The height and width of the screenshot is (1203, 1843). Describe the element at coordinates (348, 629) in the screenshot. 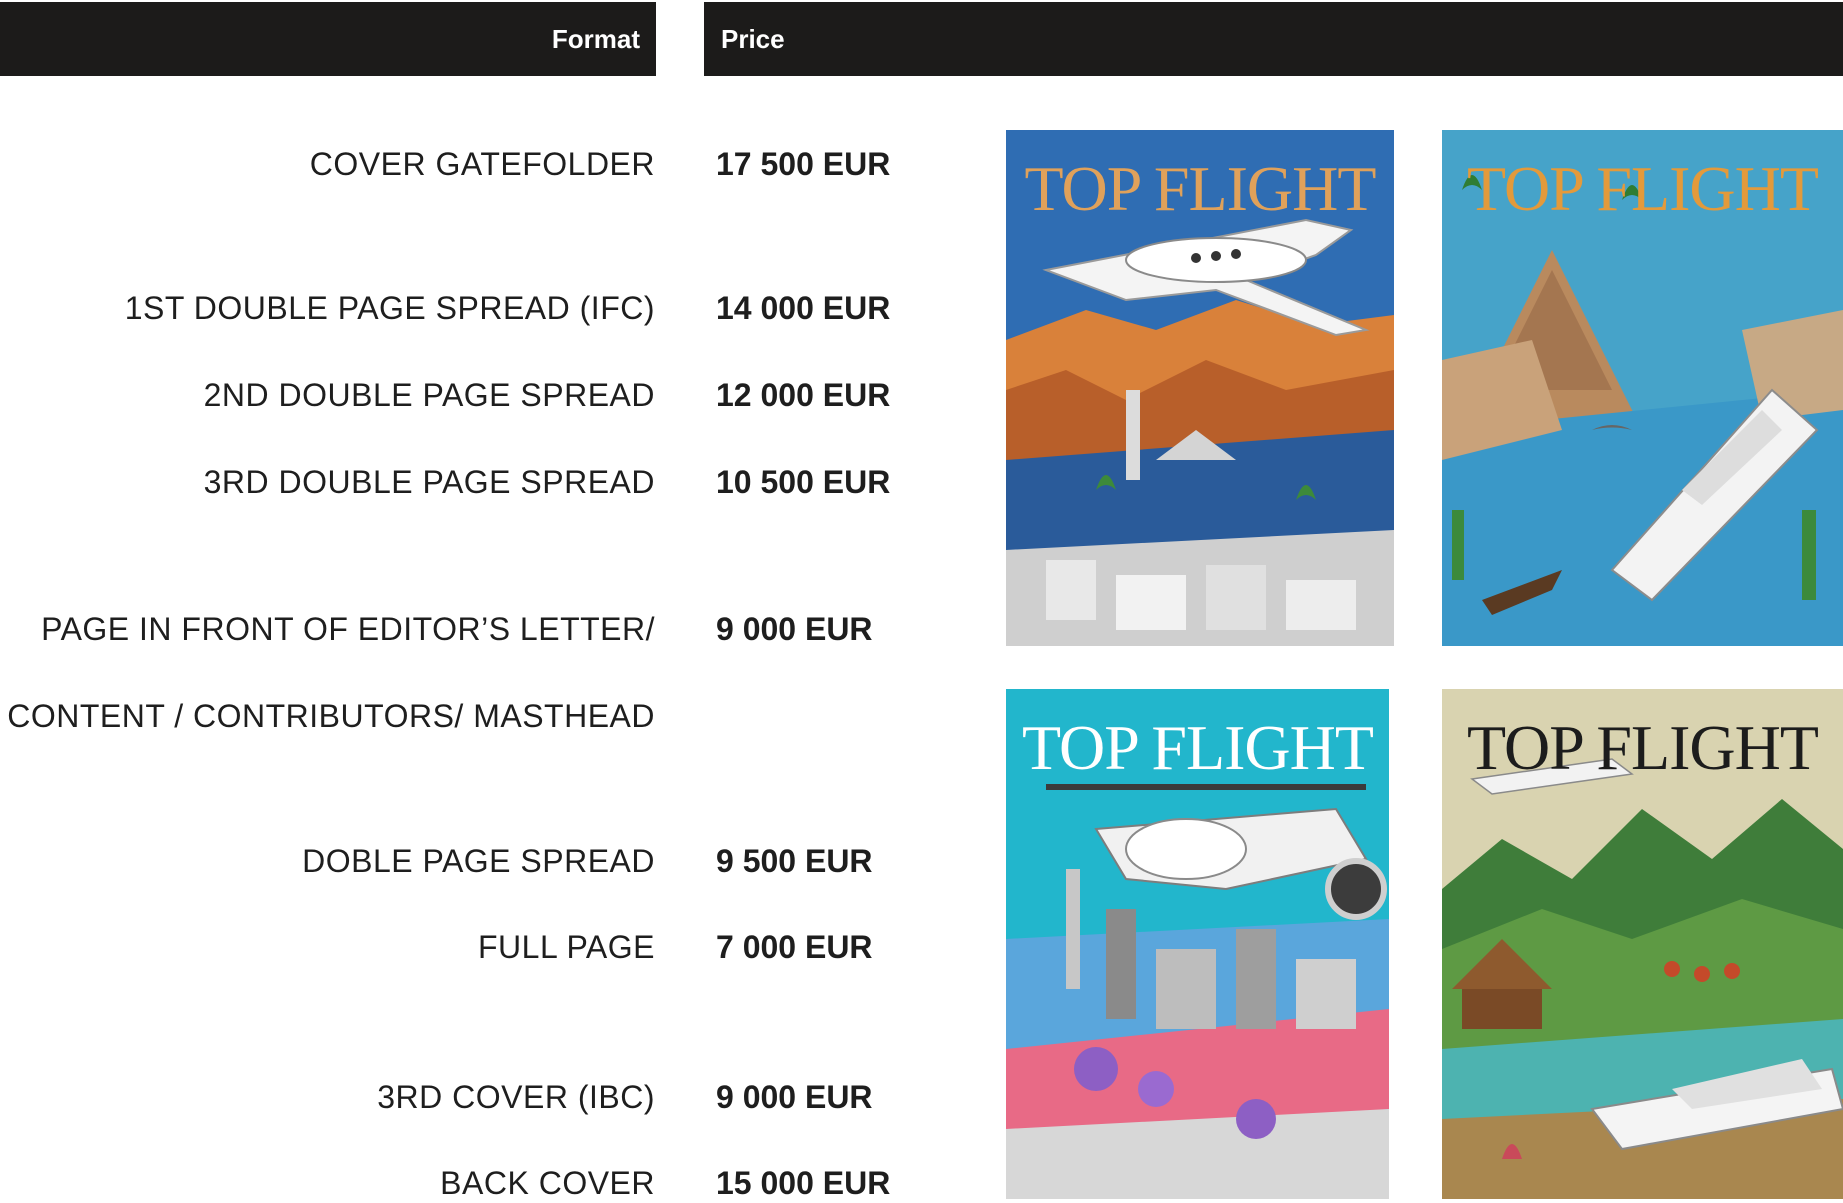

I see `format-page-before-editors-letter: PAGE IN FRONT OF EDITOR’S LETTER/` at that location.